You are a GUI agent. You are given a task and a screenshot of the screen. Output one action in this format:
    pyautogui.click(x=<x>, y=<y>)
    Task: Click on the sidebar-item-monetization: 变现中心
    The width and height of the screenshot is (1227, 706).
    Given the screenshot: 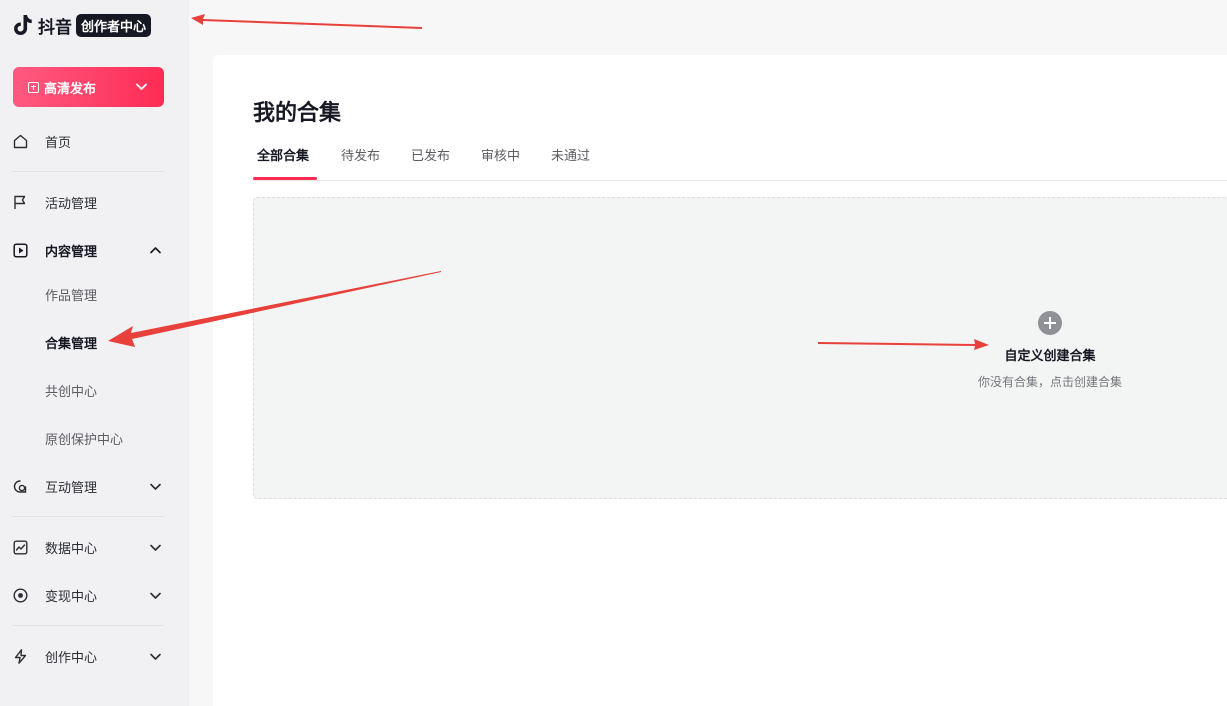 What is the action you would take?
    pyautogui.click(x=94, y=595)
    